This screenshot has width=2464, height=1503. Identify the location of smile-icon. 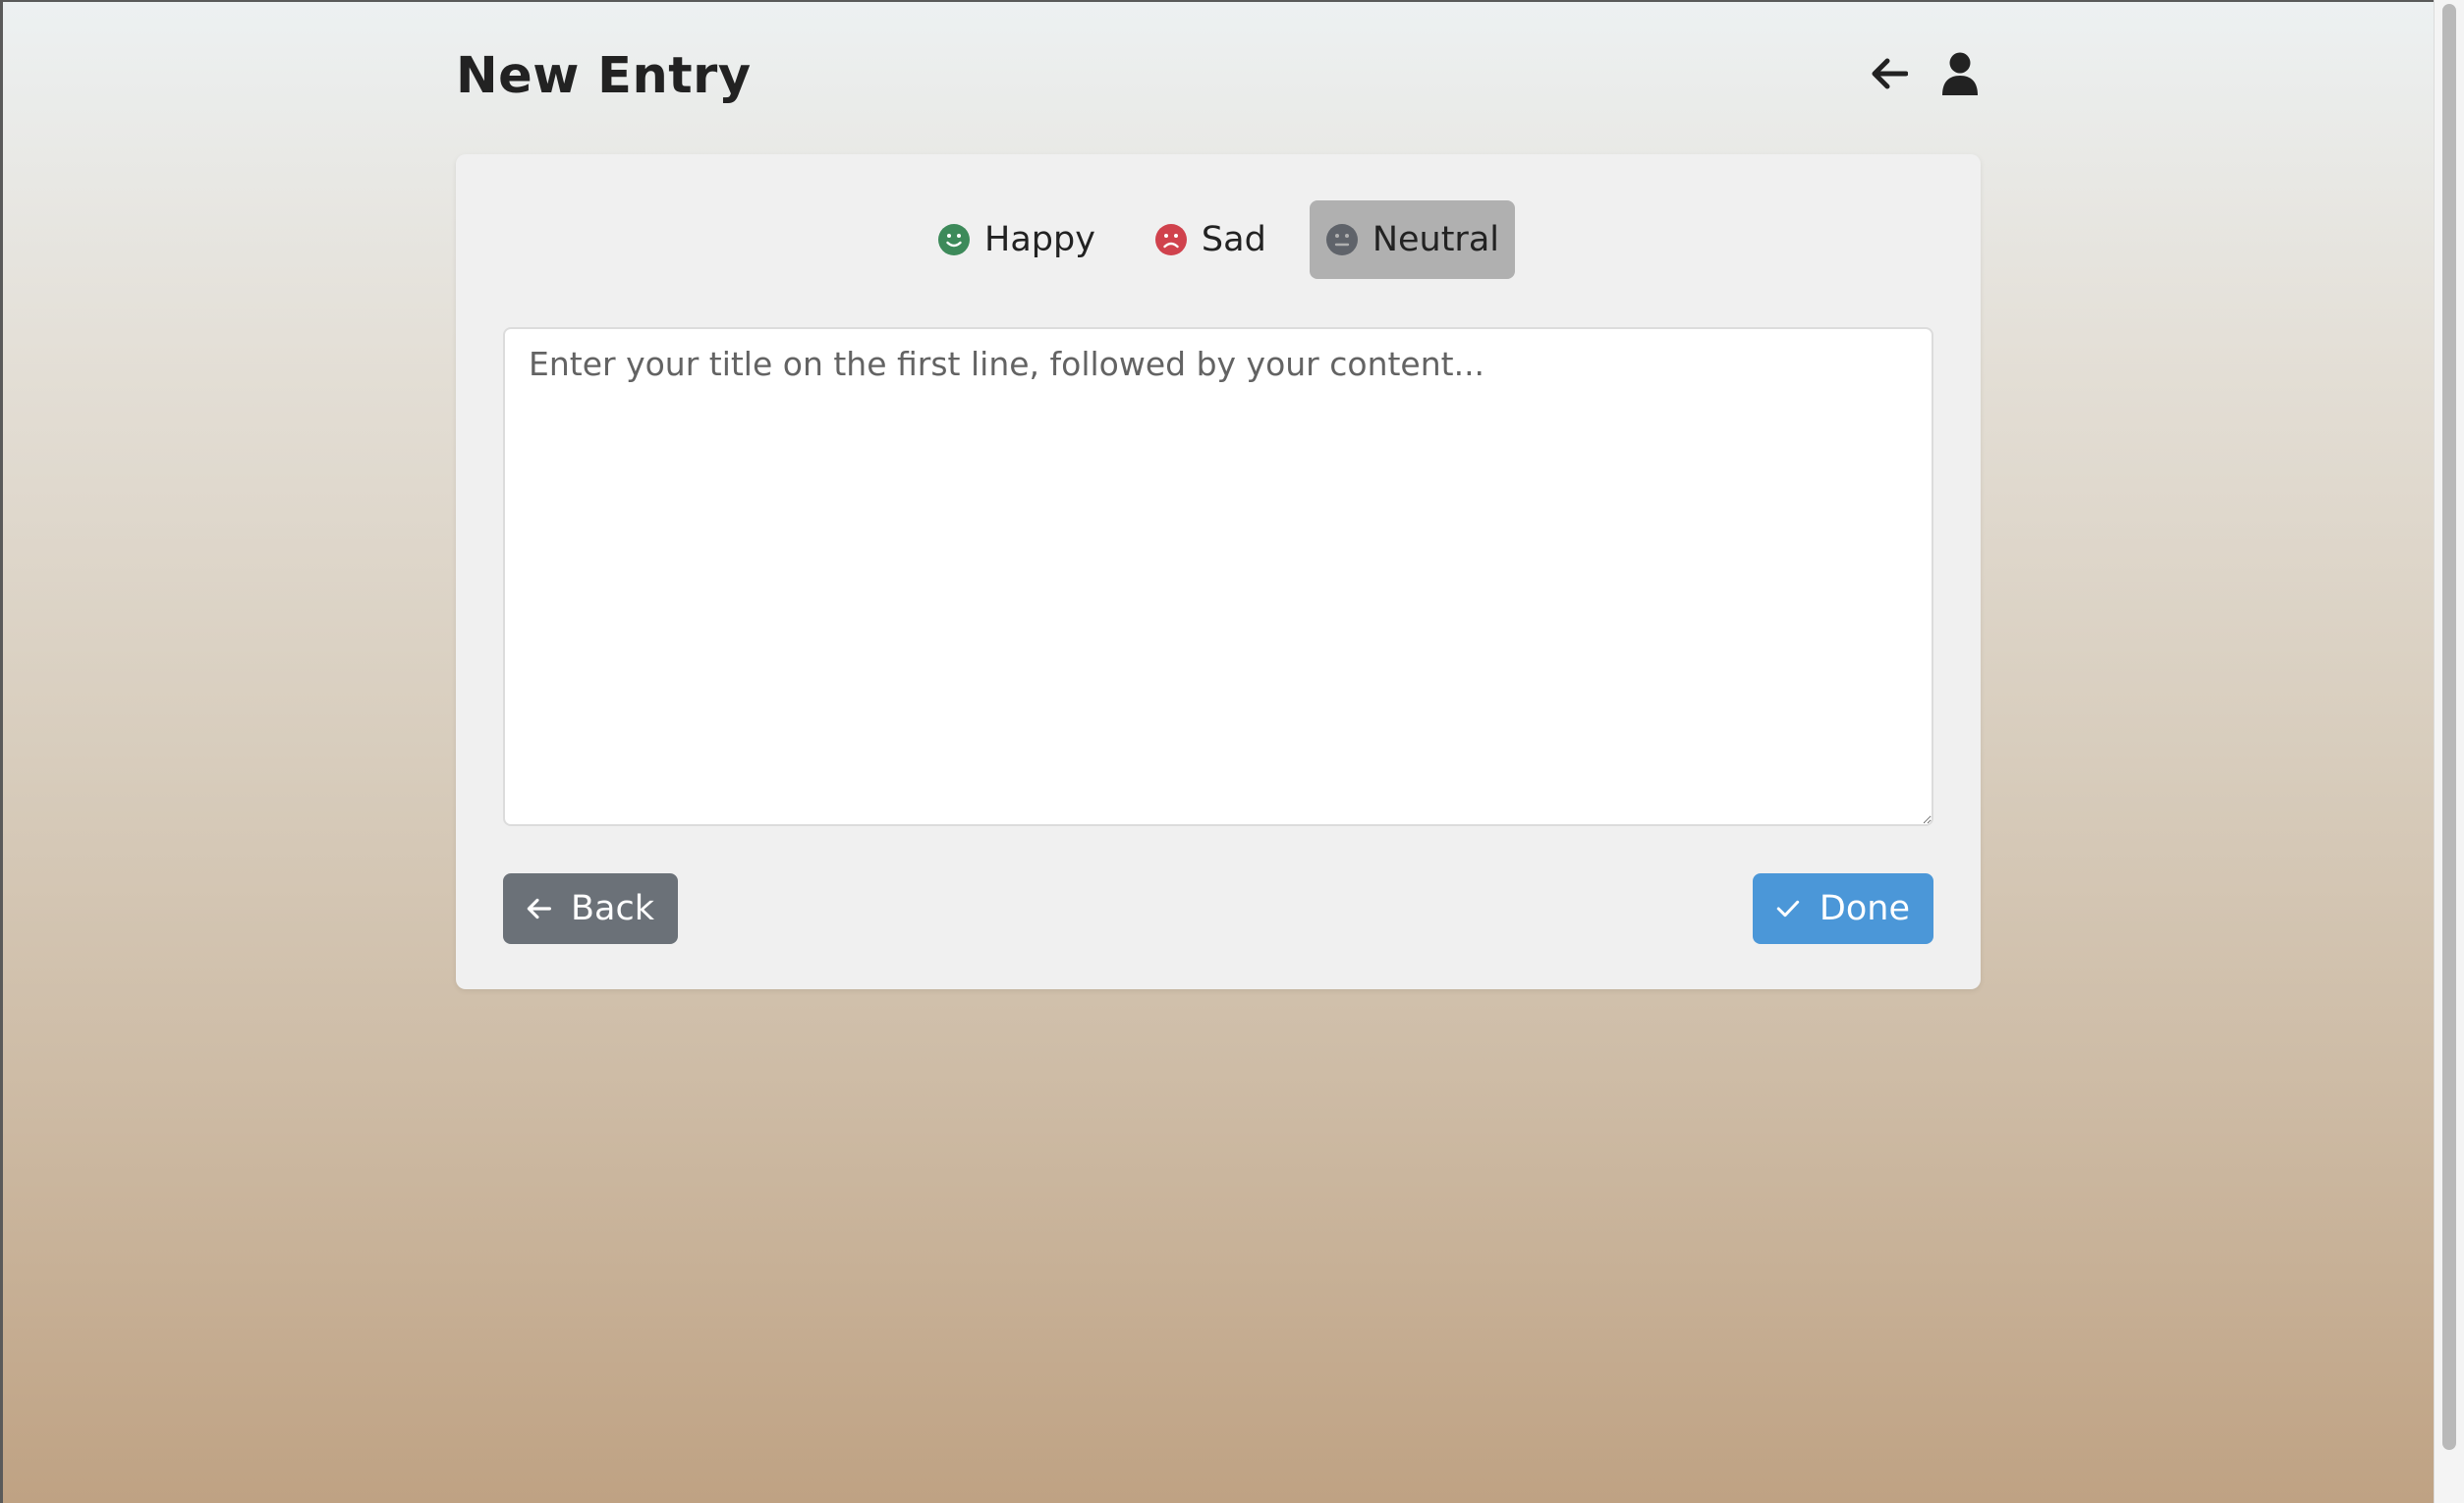
(954, 239).